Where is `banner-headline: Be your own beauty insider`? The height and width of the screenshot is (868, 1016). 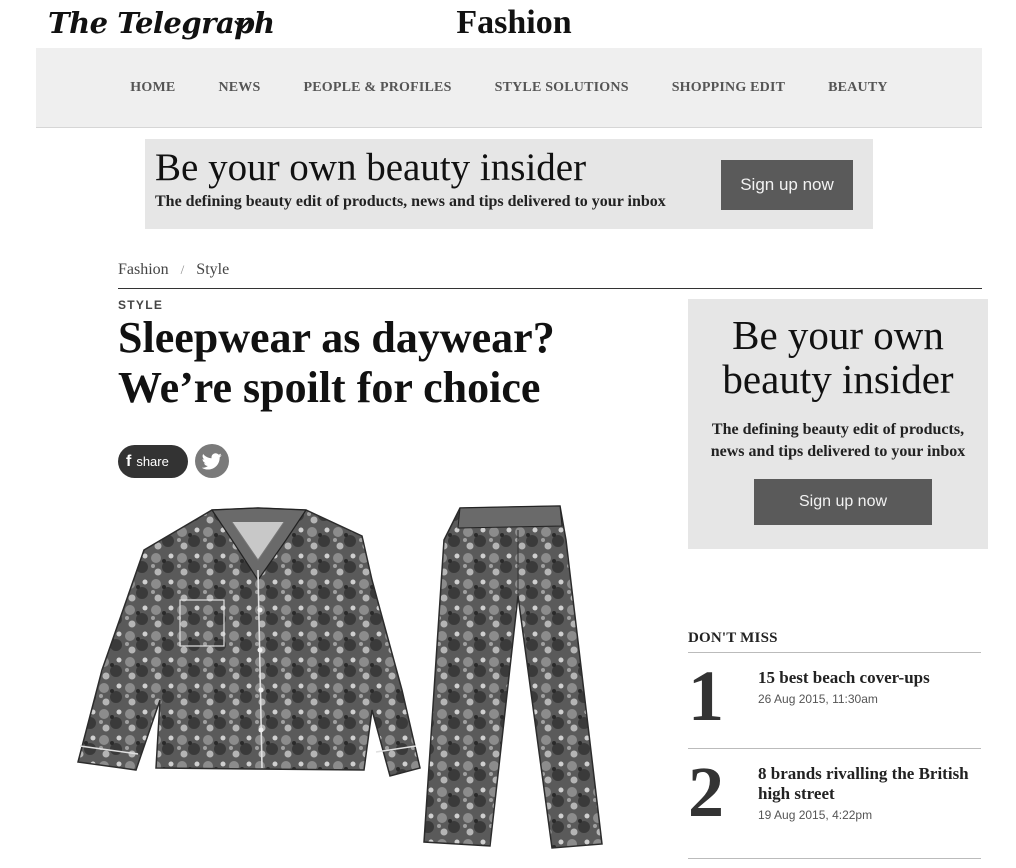
banner-headline: Be your own beauty insider is located at coordinates (371, 167).